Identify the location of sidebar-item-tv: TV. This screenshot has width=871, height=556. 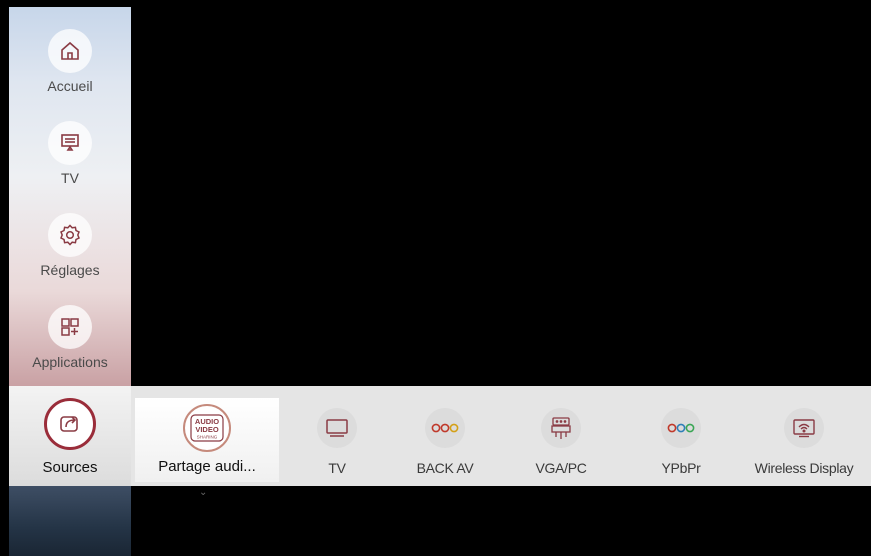
(70, 153).